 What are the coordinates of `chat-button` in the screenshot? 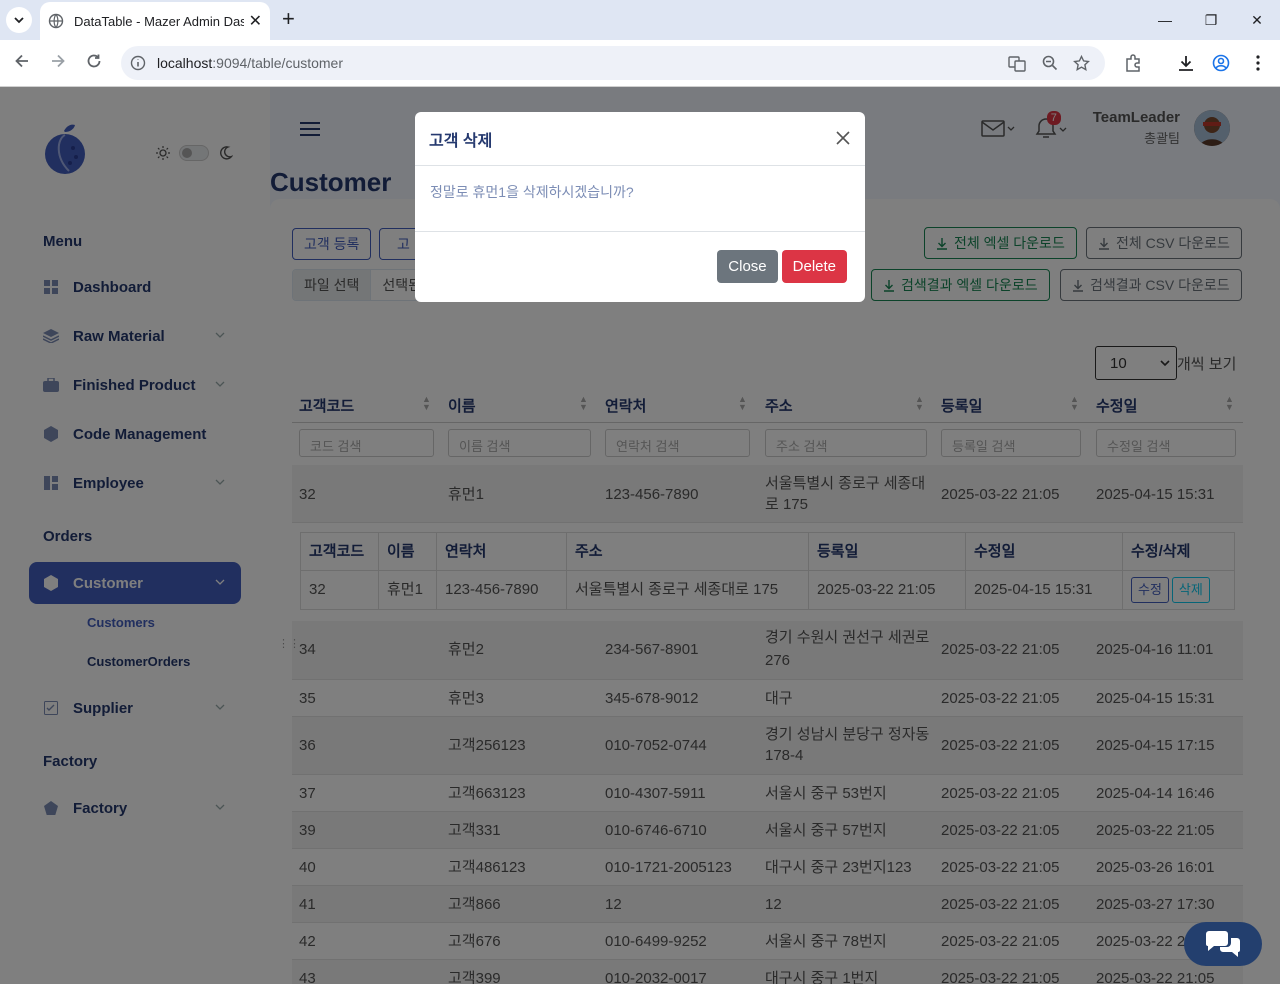 It's located at (1223, 944).